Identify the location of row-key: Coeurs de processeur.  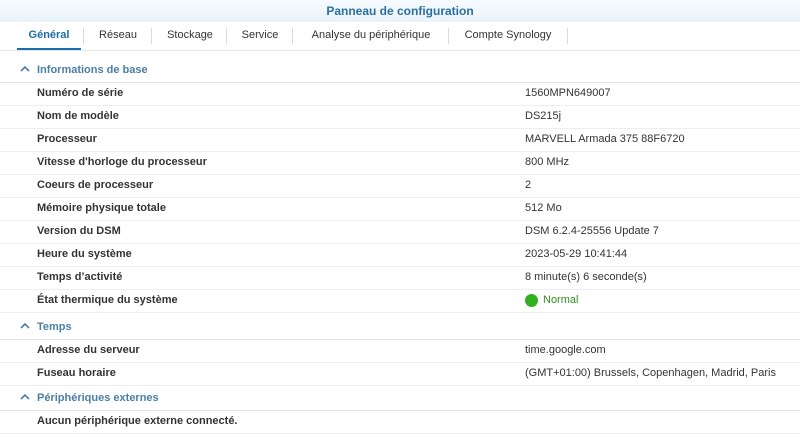
(95, 185).